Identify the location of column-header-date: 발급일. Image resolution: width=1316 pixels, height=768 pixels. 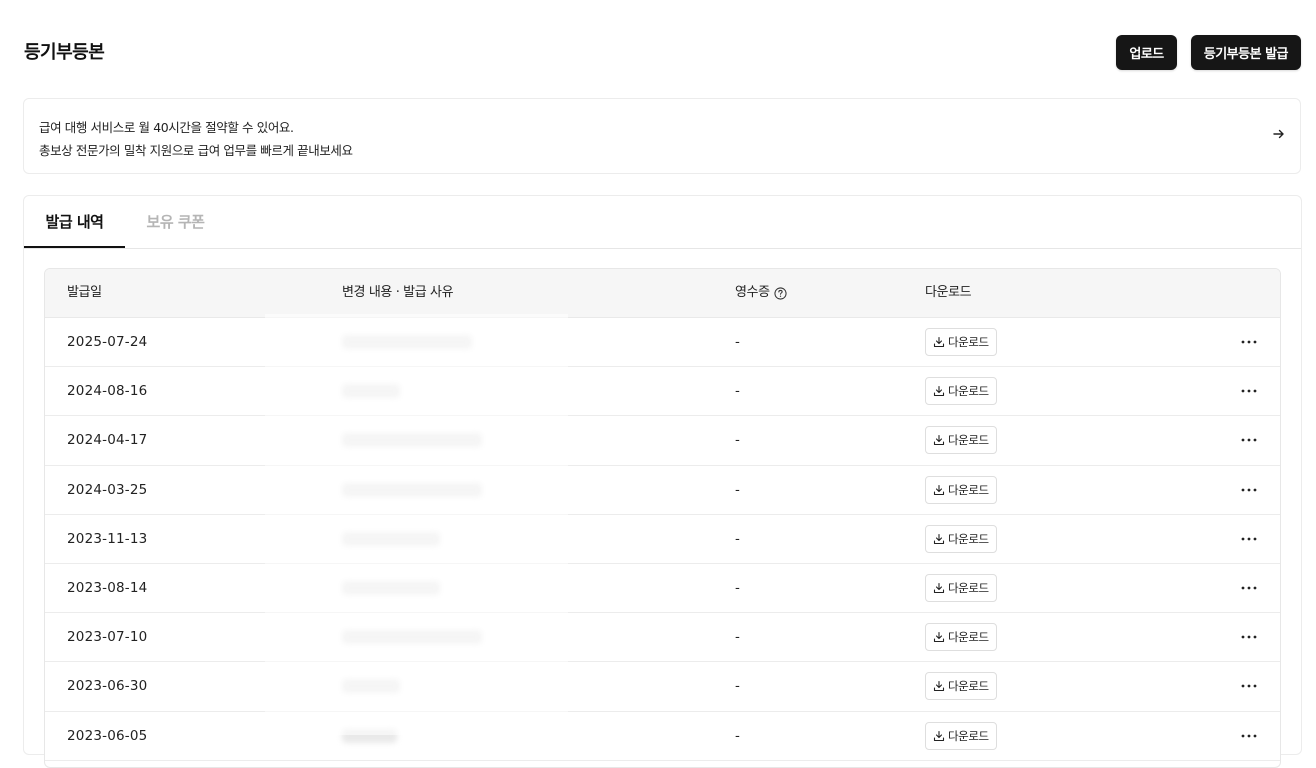
(84, 292).